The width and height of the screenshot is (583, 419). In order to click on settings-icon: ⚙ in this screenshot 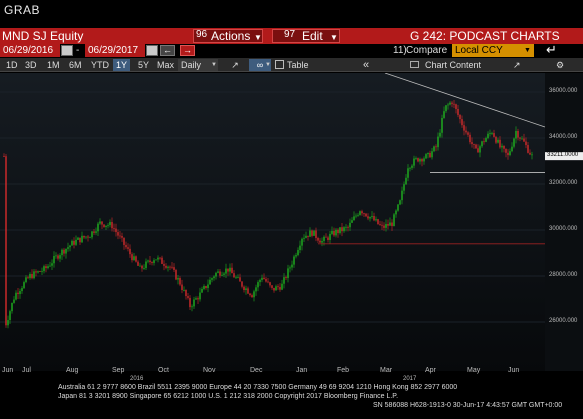, I will do `click(560, 65)`.